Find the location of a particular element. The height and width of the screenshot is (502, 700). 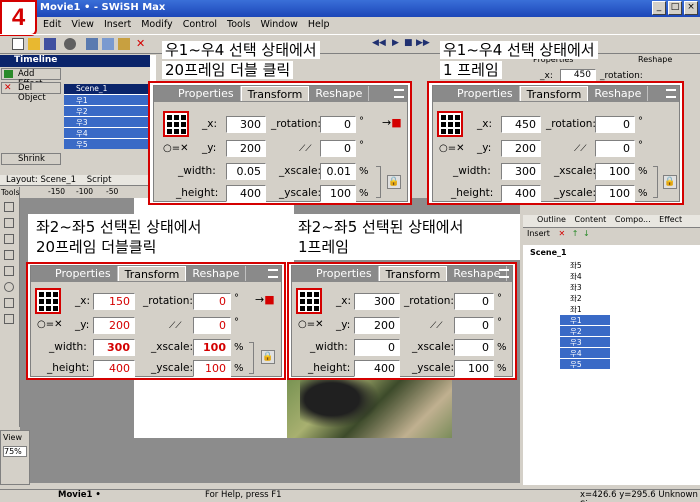

ellipse-tool-icon is located at coordinates (9, 287).